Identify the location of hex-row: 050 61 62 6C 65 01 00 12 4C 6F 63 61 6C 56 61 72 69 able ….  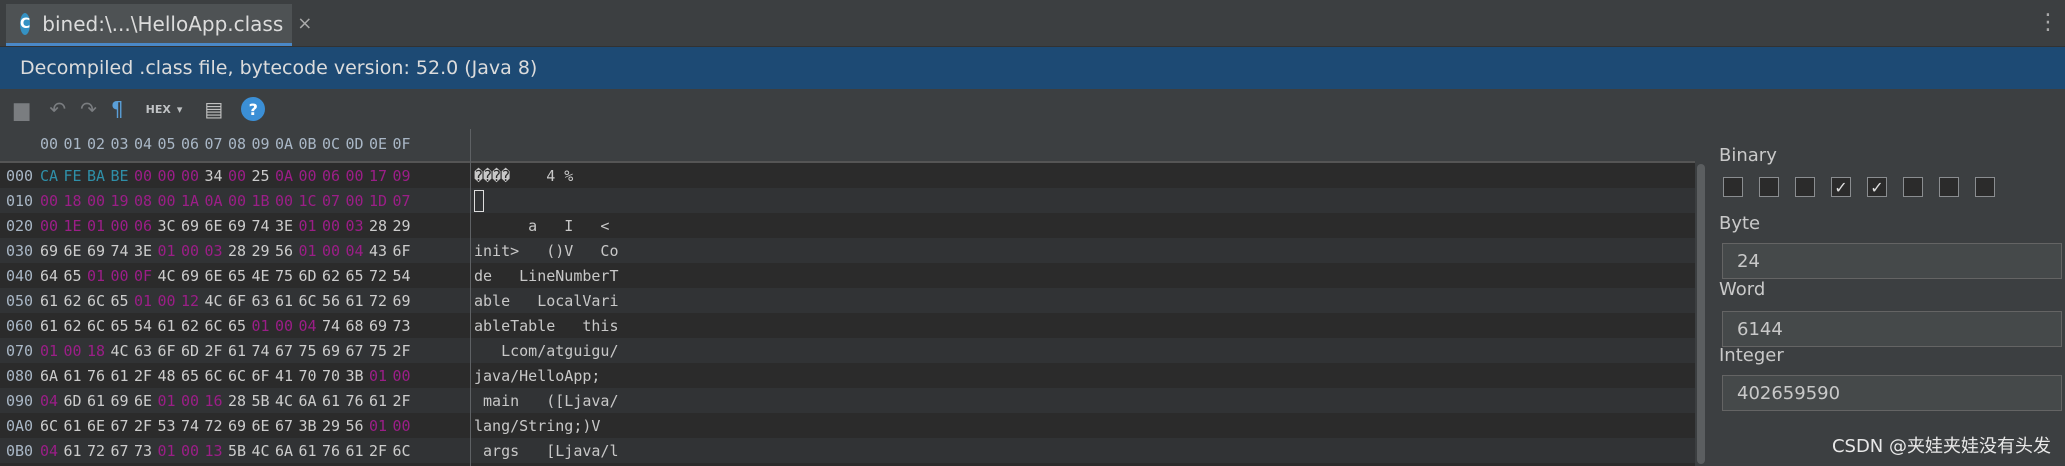
(847, 300).